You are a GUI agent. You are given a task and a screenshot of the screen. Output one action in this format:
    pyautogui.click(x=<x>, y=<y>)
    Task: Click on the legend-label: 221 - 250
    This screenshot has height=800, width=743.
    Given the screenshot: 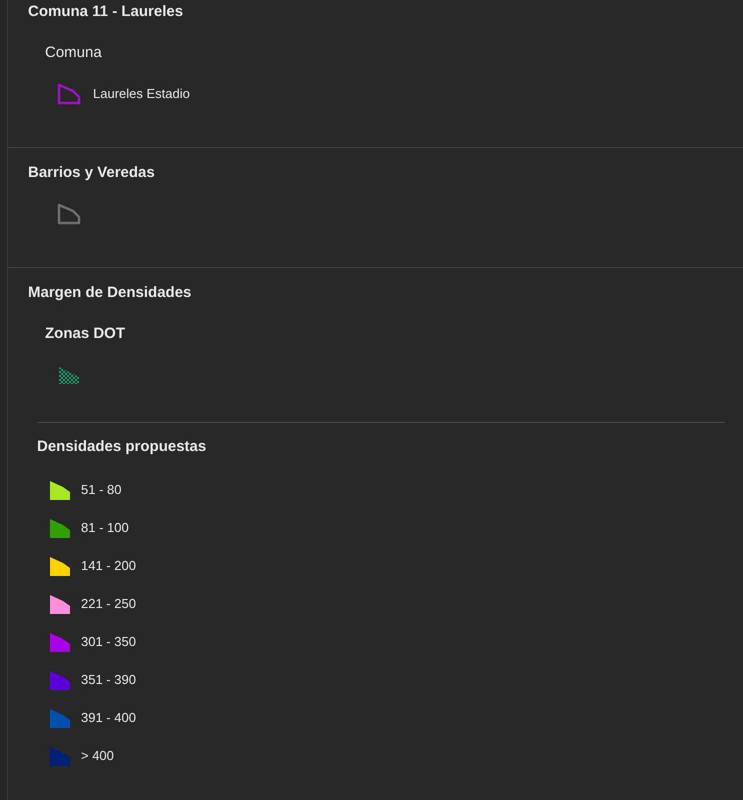 What is the action you would take?
    pyautogui.click(x=108, y=604)
    